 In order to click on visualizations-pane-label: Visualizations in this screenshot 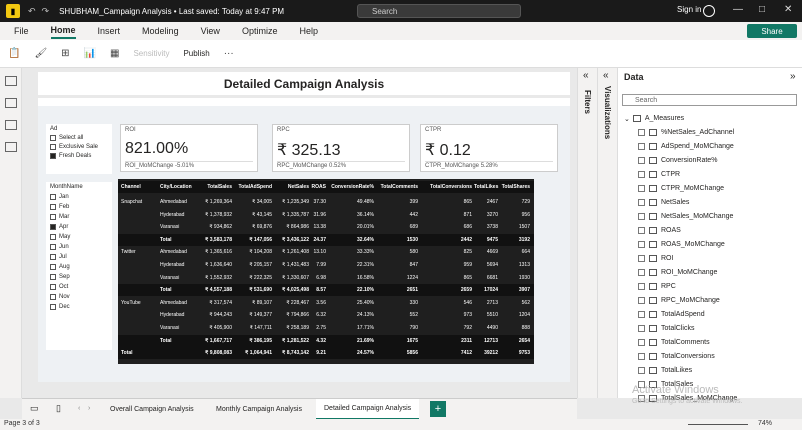, I will do `click(607, 112)`.